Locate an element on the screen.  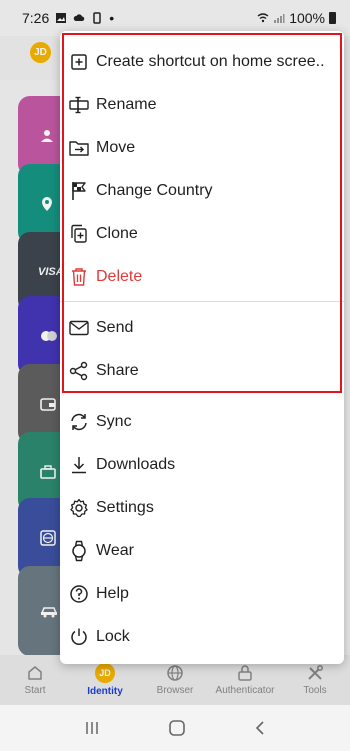
flag-icon is located at coordinates (79, 191).